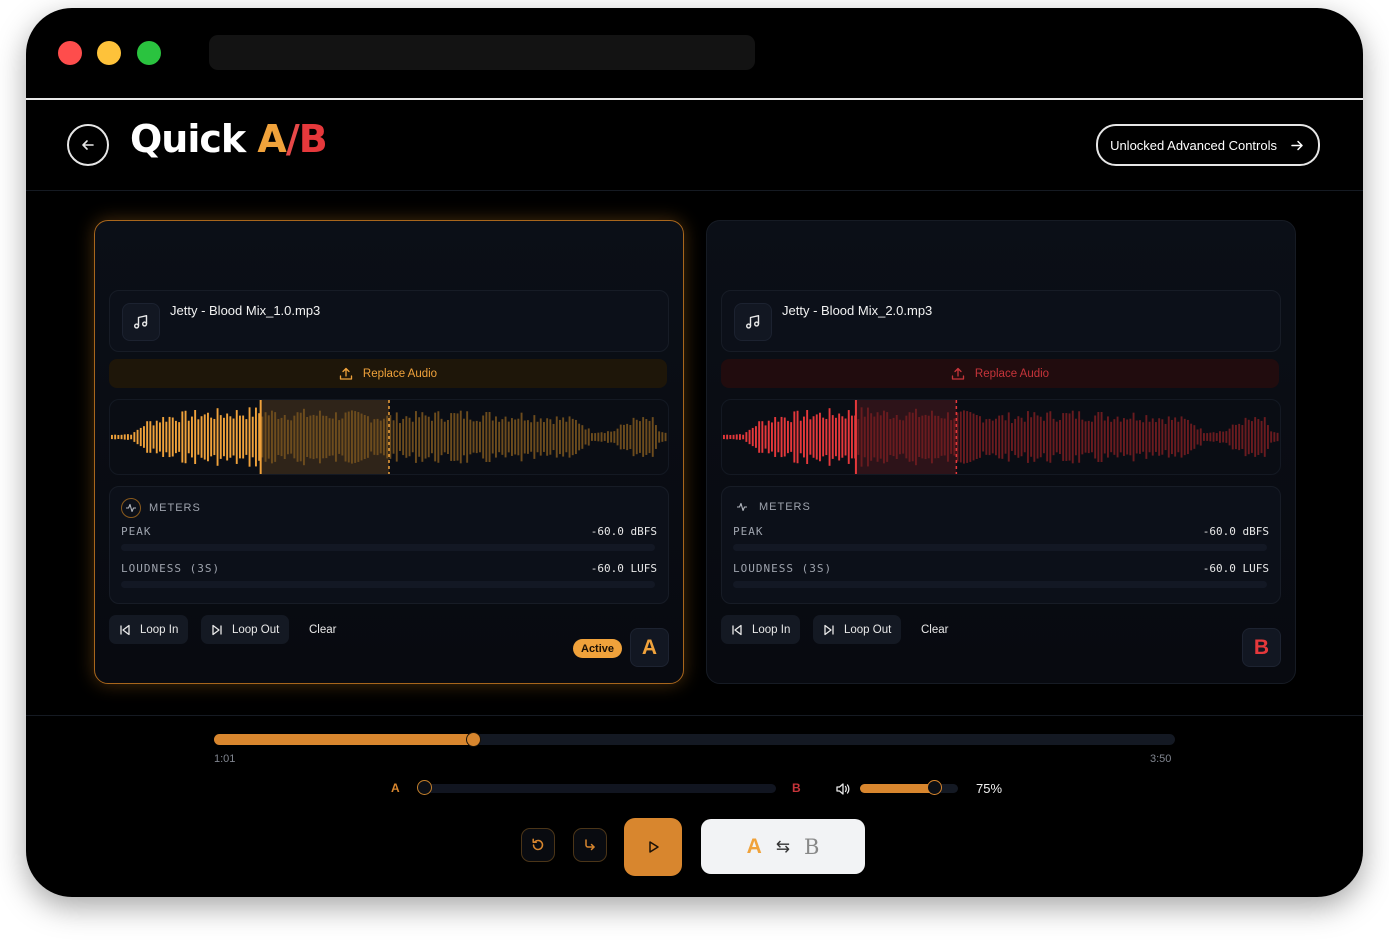 The width and height of the screenshot is (1389, 940). I want to click on deck-b-waveform, so click(1001, 437).